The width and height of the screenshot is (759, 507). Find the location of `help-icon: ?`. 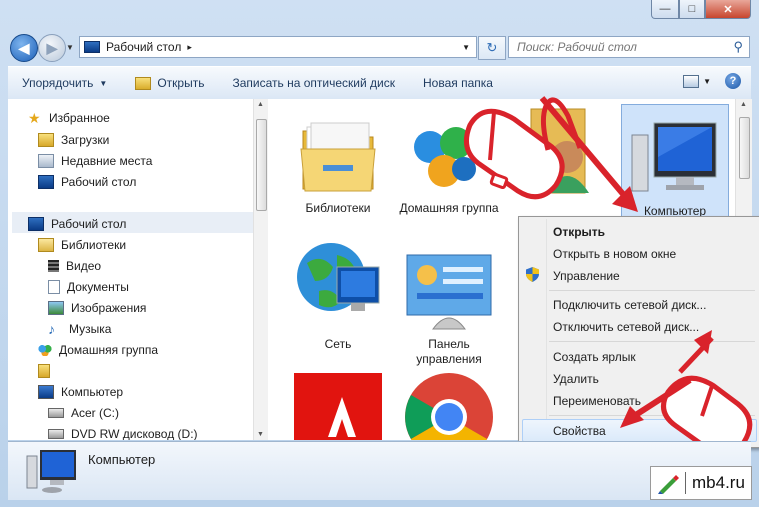

help-icon: ? is located at coordinates (733, 81).